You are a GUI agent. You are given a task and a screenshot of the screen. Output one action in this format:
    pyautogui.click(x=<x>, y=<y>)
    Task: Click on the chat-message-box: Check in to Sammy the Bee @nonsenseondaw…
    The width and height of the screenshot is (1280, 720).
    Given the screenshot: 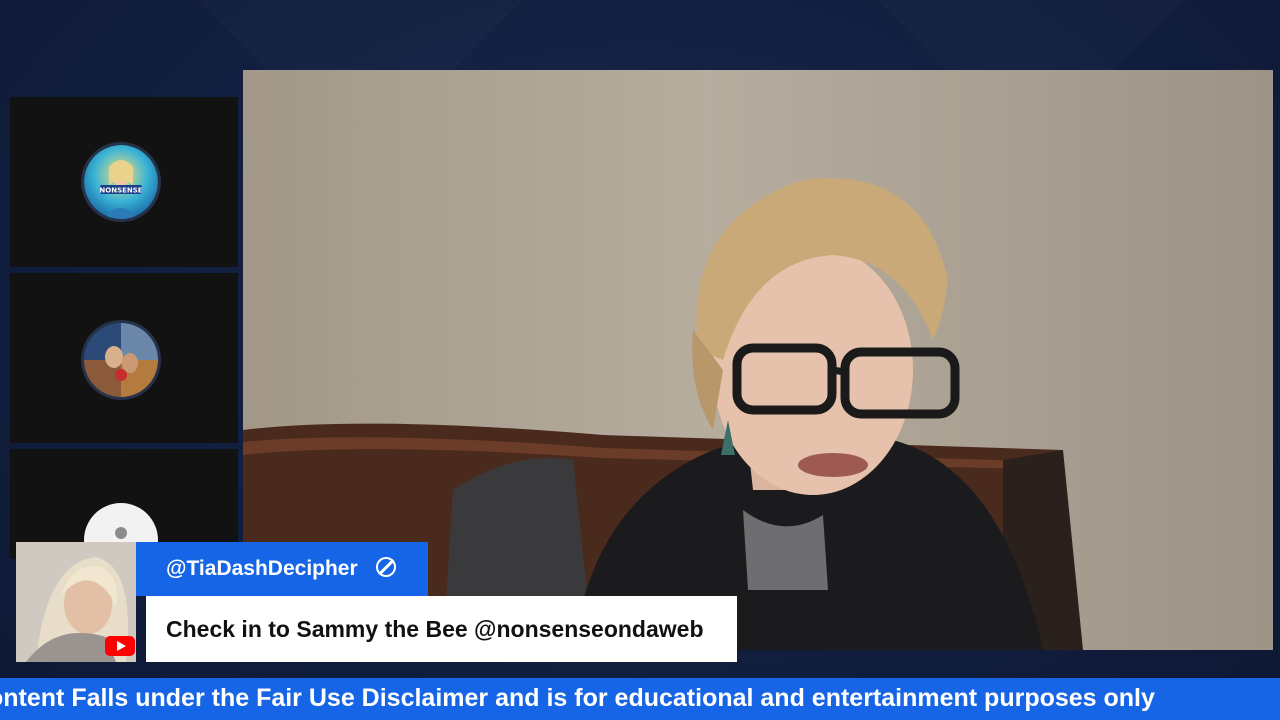 What is the action you would take?
    pyautogui.click(x=441, y=629)
    